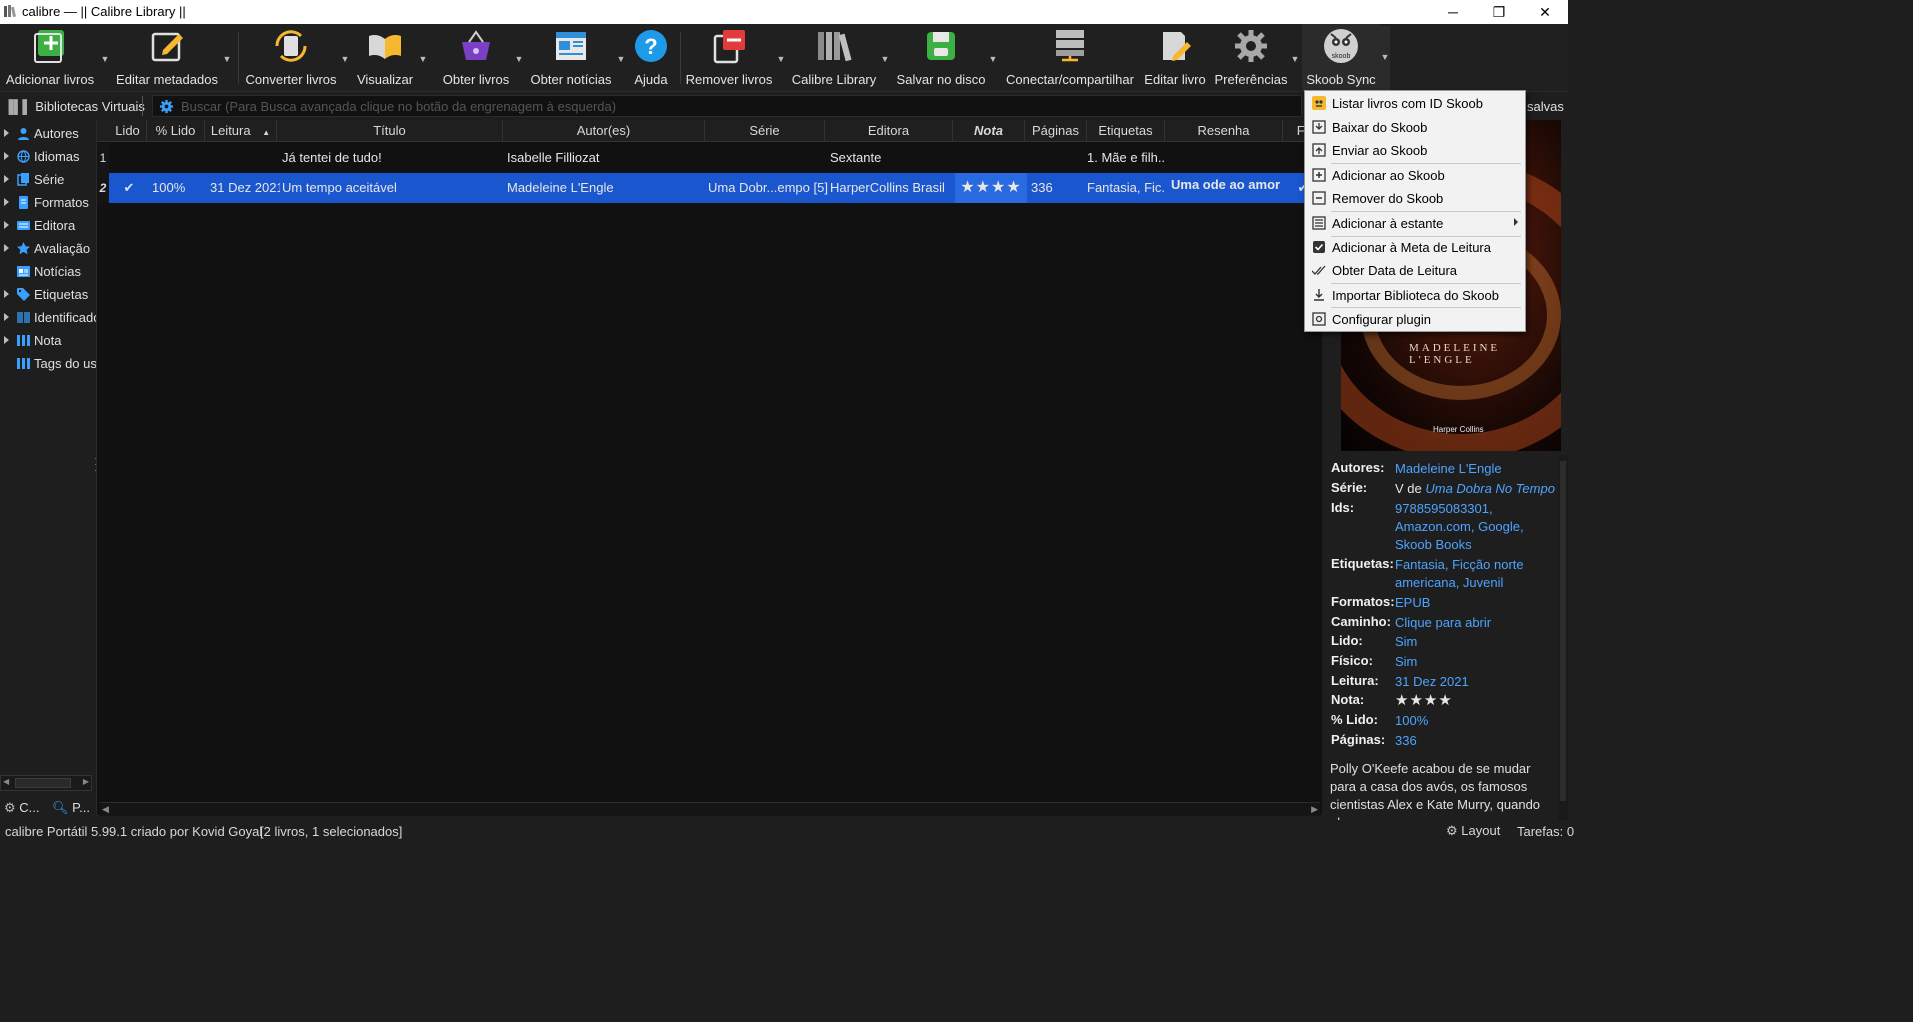 Image resolution: width=1913 pixels, height=1022 pixels. I want to click on jobs-indicator: Tarefas: 0, so click(1545, 831).